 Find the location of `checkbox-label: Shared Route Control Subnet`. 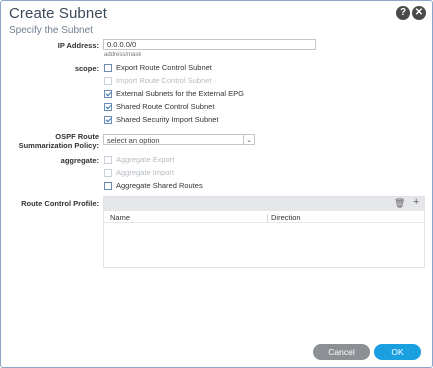

checkbox-label: Shared Route Control Subnet is located at coordinates (165, 106).